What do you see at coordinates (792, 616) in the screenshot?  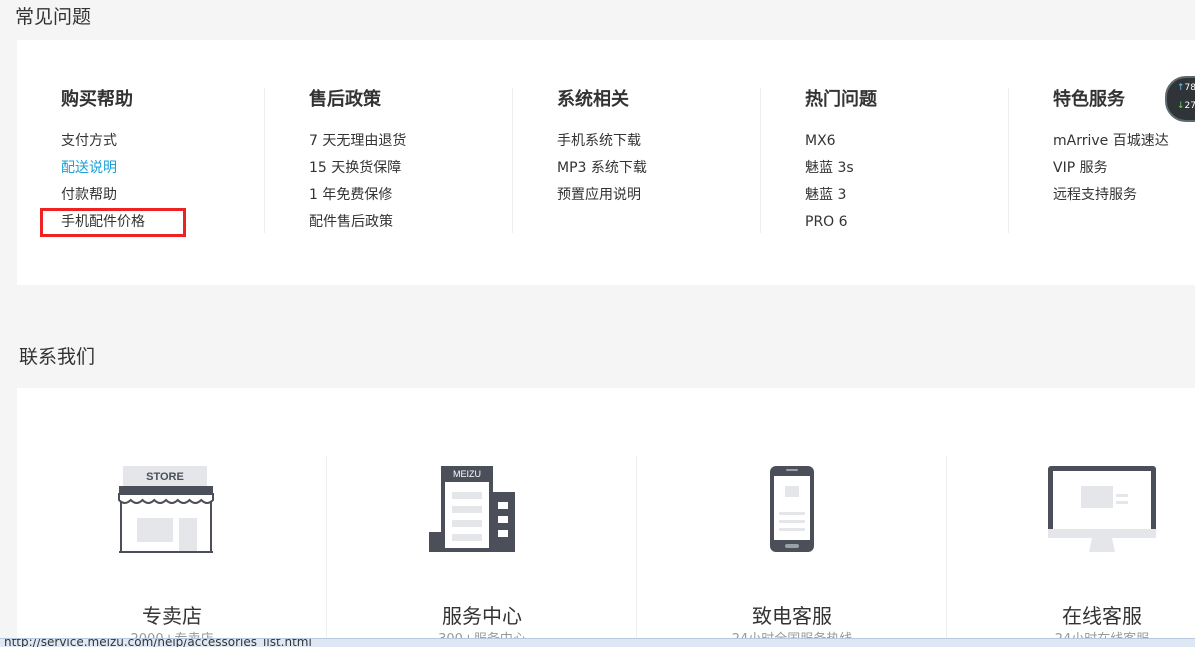 I see `contact-card-title: 致电客服` at bounding box center [792, 616].